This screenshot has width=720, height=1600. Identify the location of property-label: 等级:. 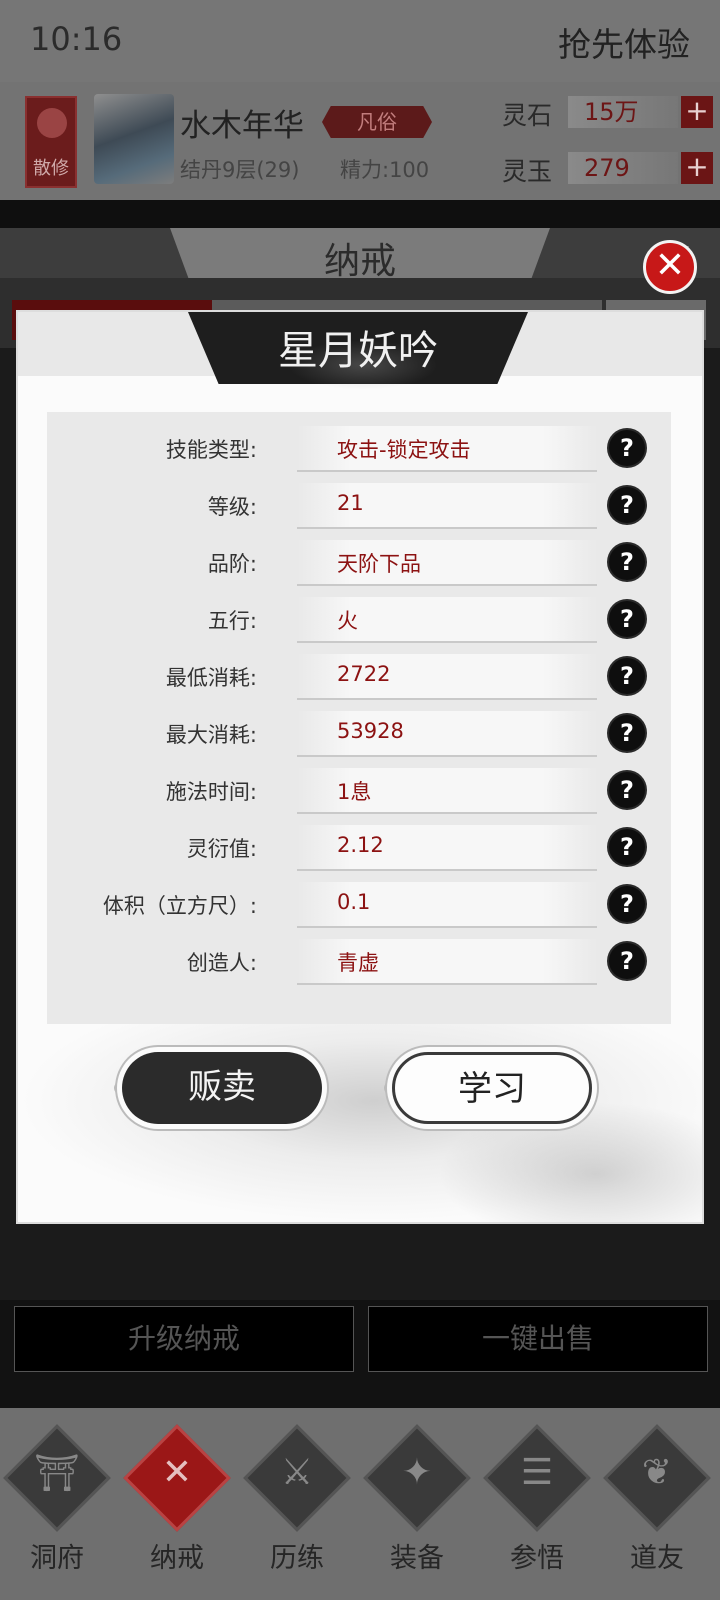
(232, 507).